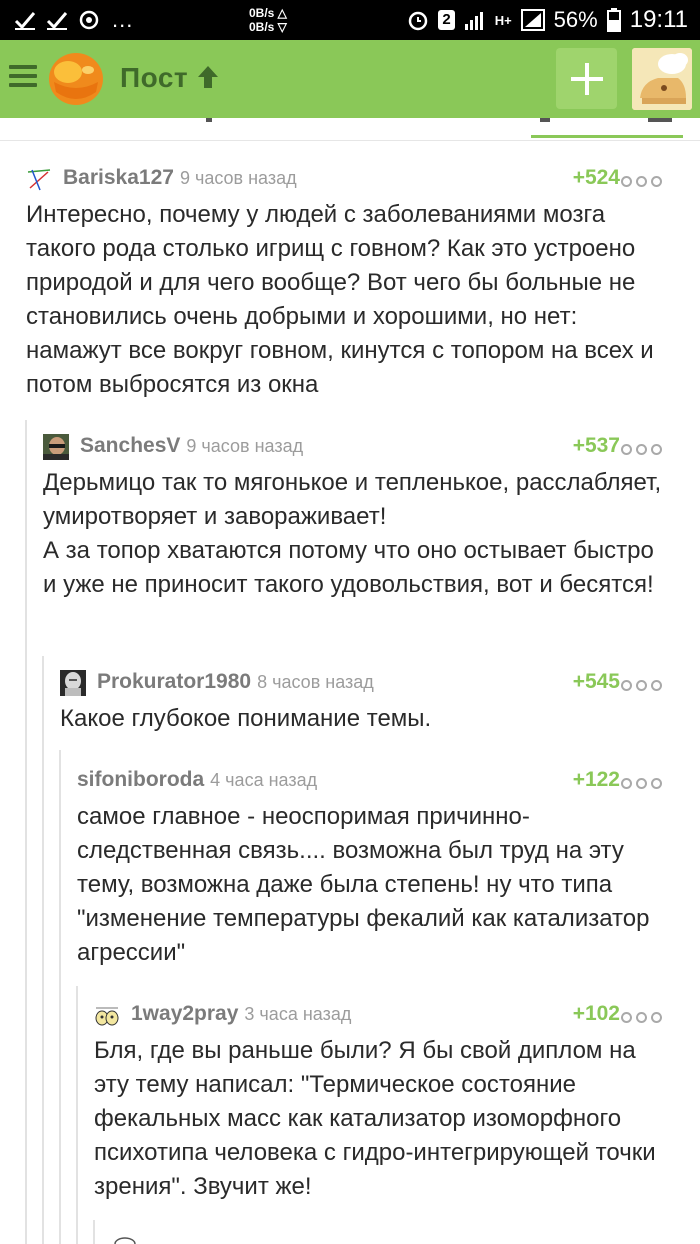  I want to click on comment-time: 4 часа назад, so click(264, 780).